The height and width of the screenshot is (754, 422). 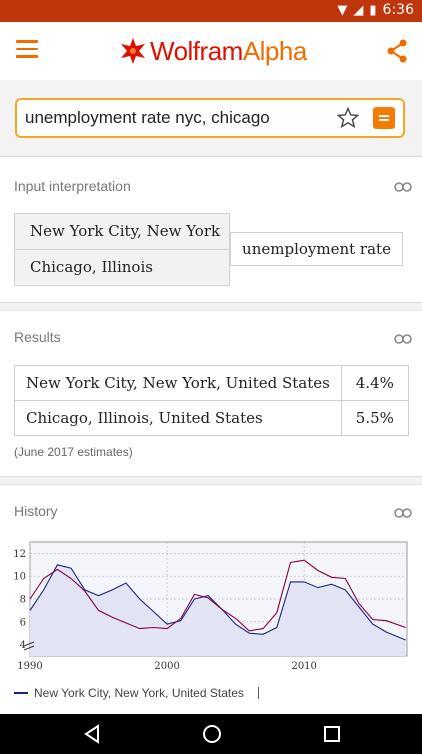 I want to click on signal-icon: ▼, so click(x=342, y=10).